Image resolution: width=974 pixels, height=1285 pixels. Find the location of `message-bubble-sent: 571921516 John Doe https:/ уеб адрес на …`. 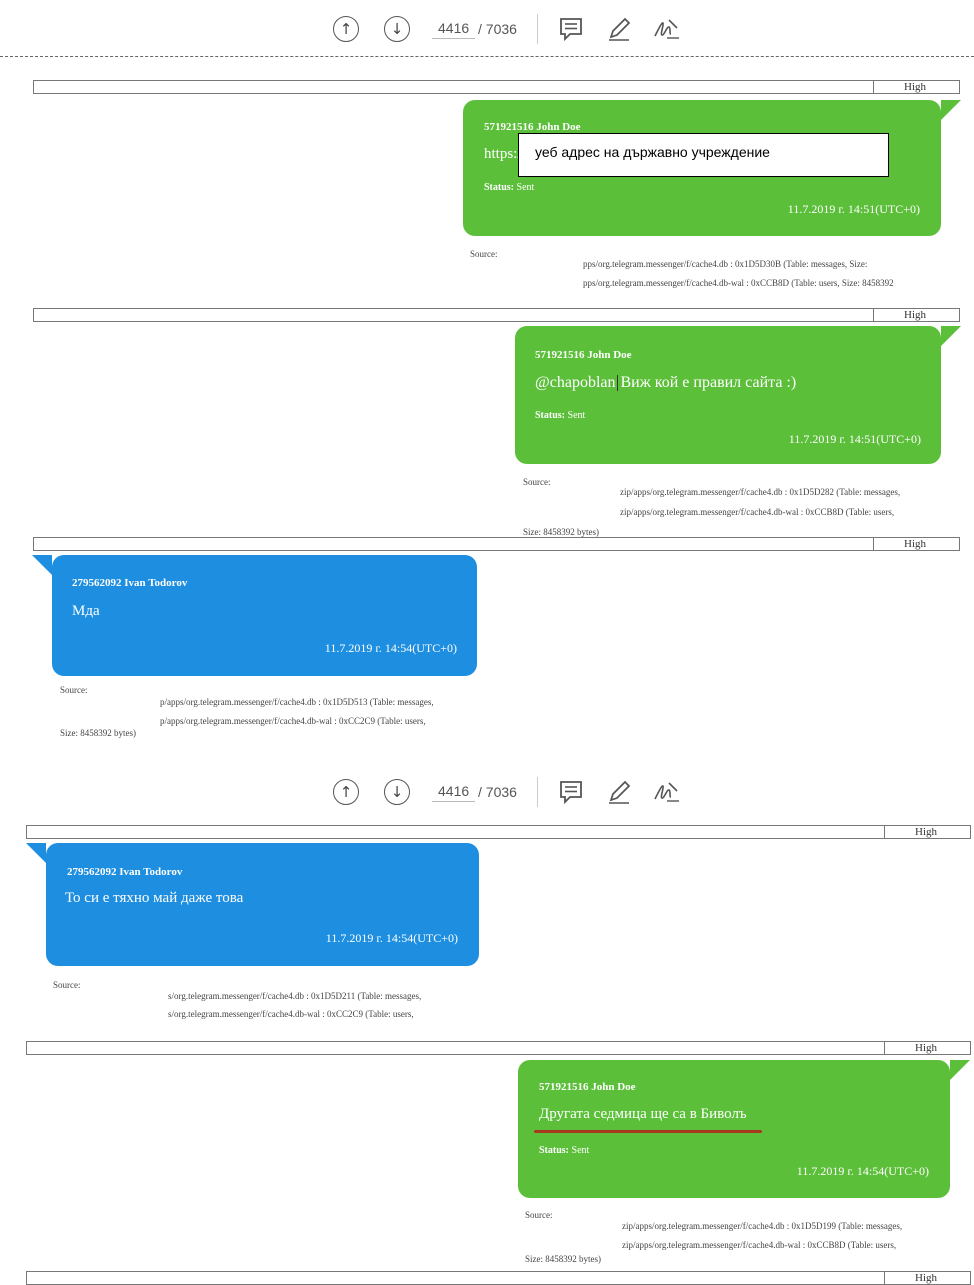

message-bubble-sent: 571921516 John Doe https:/ уеб адрес на … is located at coordinates (712, 168).